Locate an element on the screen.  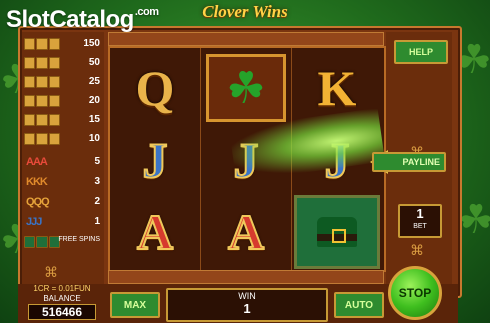
reel-top-border is located at coordinates (246, 39).